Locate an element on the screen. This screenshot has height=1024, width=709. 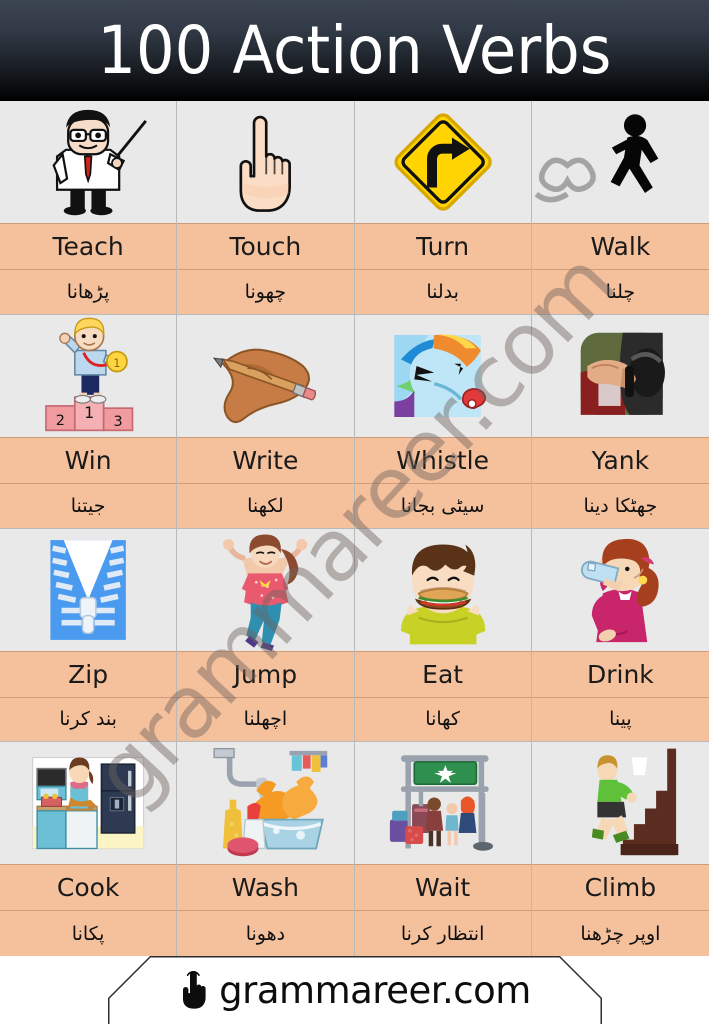
woman-drinking-water-illustration is located at coordinates (620, 589).